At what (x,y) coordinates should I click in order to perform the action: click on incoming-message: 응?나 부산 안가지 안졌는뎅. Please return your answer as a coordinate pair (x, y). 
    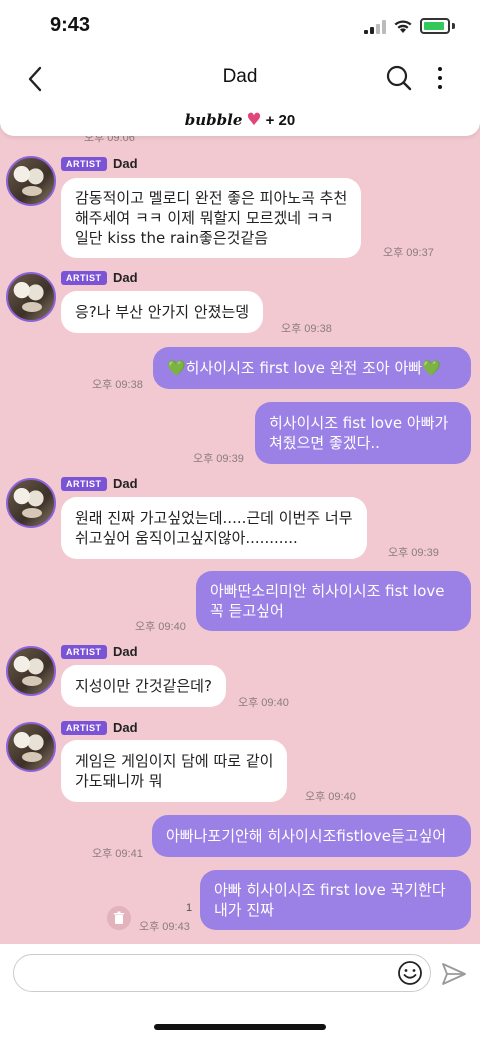
    Looking at the image, I should click on (162, 312).